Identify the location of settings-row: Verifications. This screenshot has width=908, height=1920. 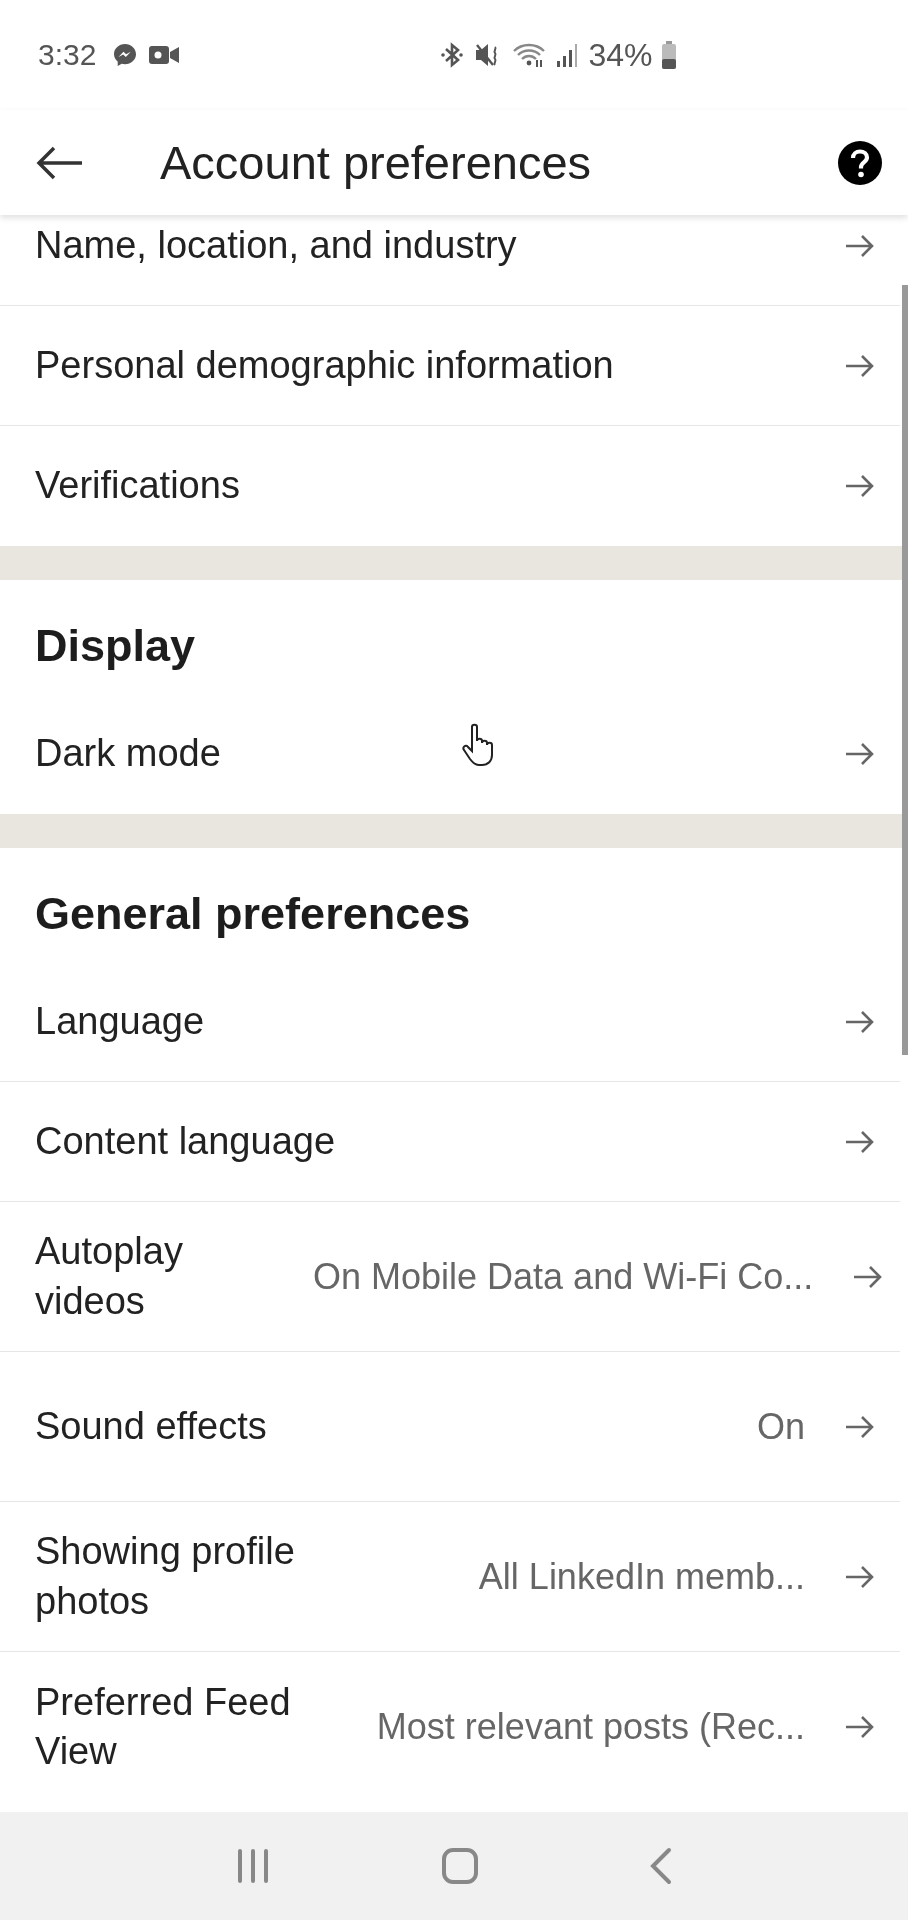
(450, 486).